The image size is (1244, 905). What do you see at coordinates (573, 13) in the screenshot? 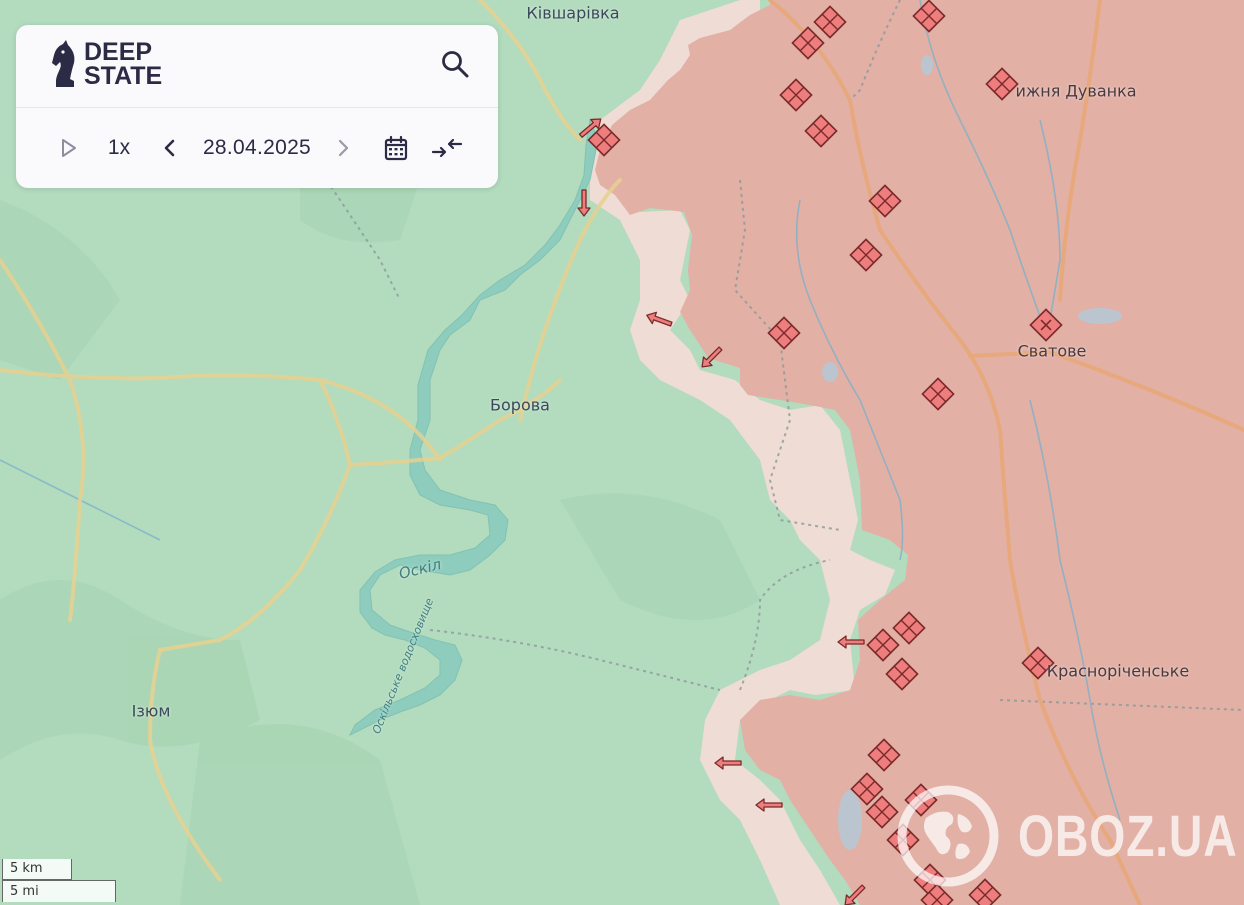
I see `label-kivsharivka: Ківшарівка` at bounding box center [573, 13].